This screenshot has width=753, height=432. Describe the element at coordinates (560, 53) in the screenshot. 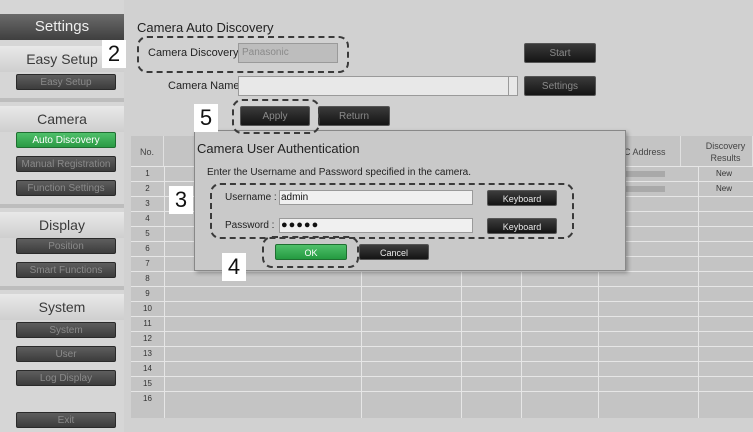

I see `start-button: Start` at that location.